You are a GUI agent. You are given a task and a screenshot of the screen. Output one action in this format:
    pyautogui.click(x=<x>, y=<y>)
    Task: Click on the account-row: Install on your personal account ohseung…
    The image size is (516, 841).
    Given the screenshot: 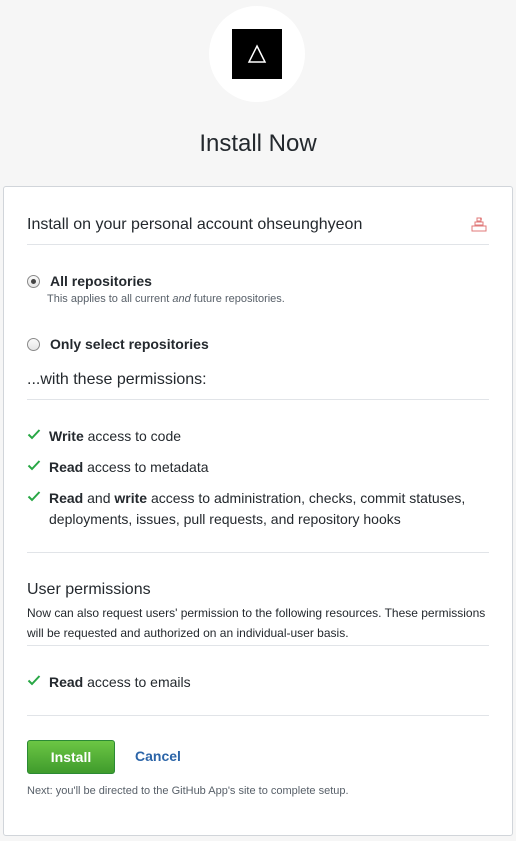 What is the action you would take?
    pyautogui.click(x=258, y=228)
    